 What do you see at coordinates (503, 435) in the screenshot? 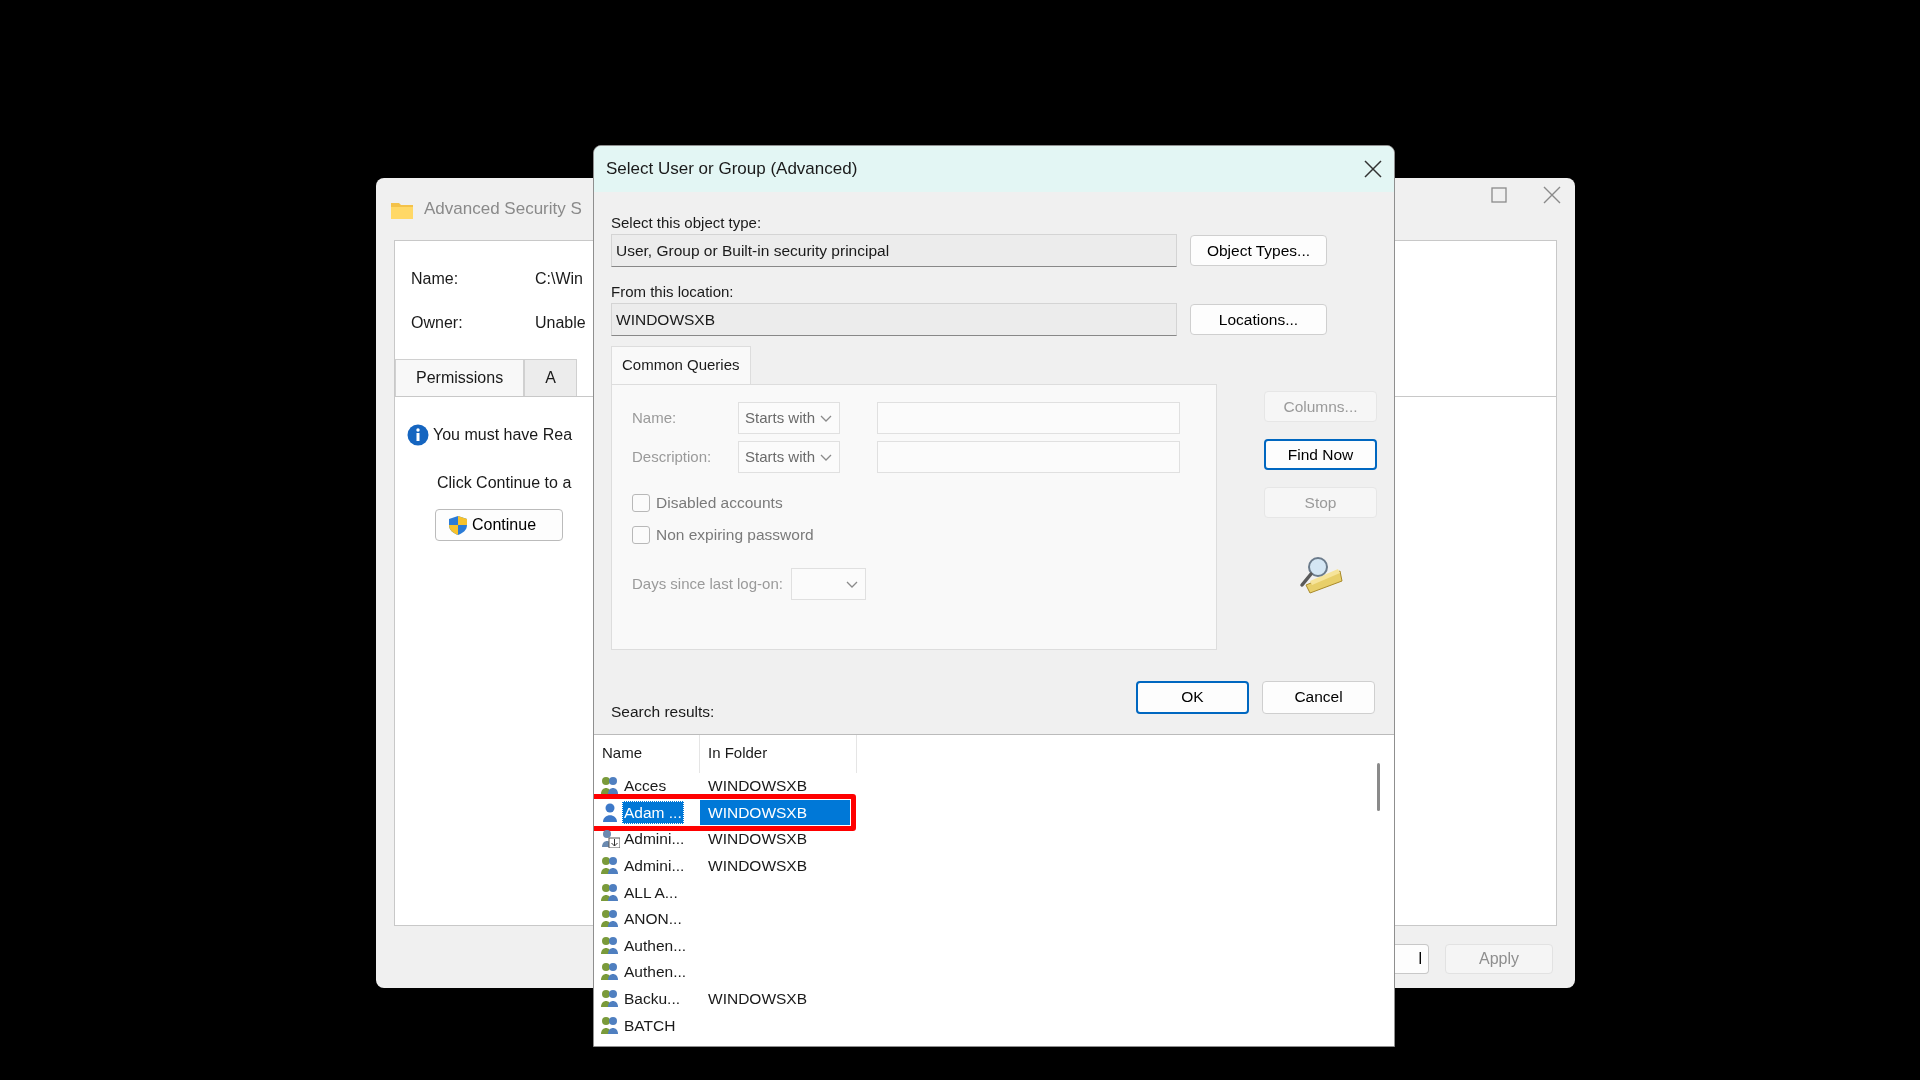
I see `info-message: You must have Rea` at bounding box center [503, 435].